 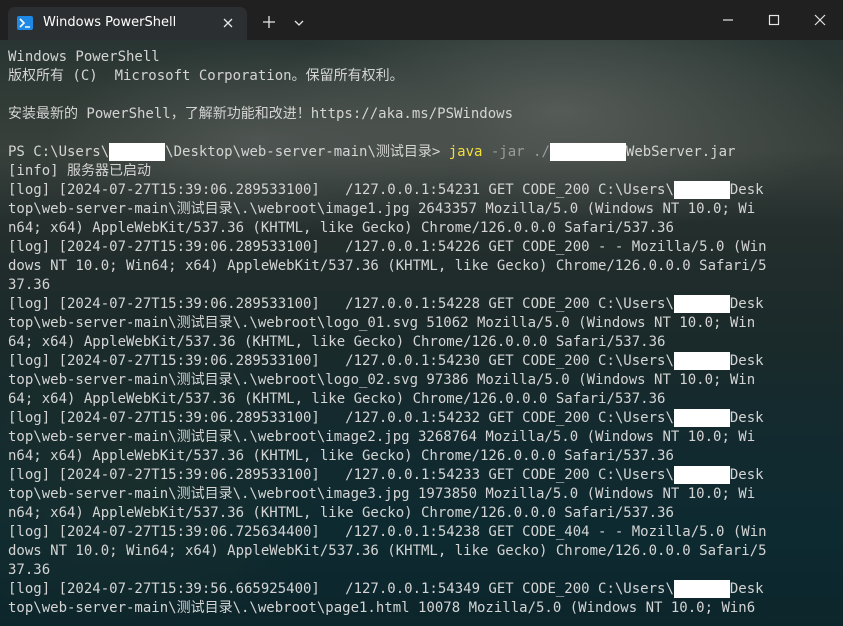 What do you see at coordinates (25, 23) in the screenshot?
I see `powershell-icon` at bounding box center [25, 23].